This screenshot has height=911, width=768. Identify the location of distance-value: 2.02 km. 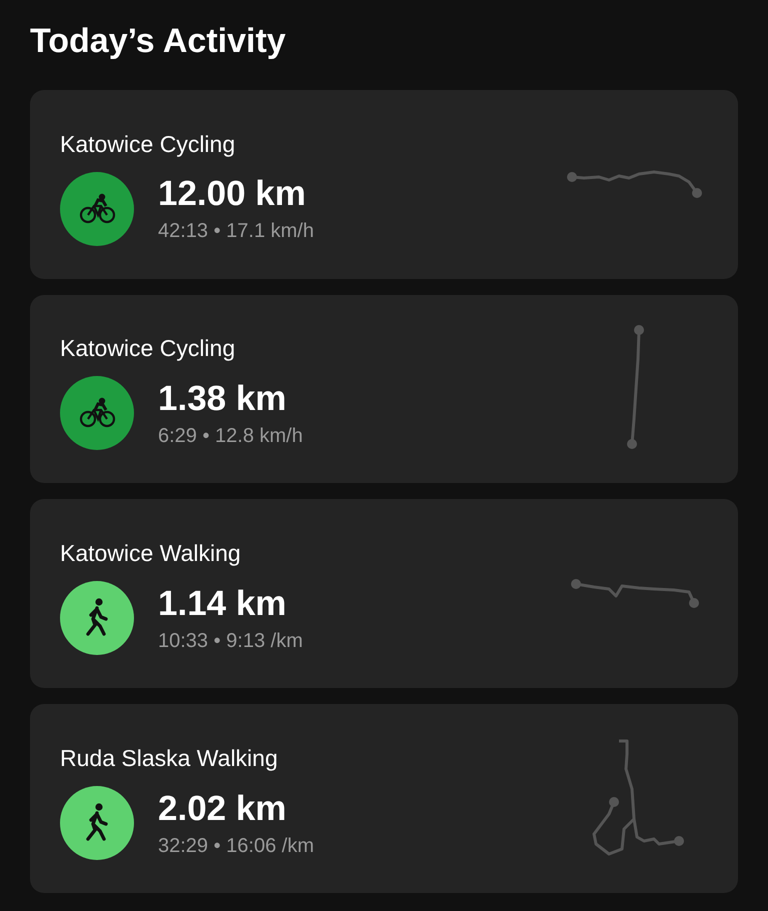
(222, 808).